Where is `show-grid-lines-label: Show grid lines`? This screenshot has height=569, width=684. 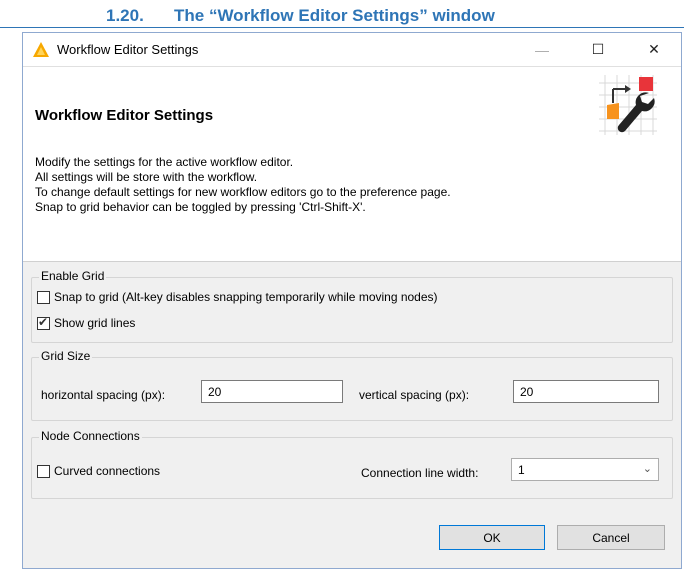 show-grid-lines-label: Show grid lines is located at coordinates (95, 323).